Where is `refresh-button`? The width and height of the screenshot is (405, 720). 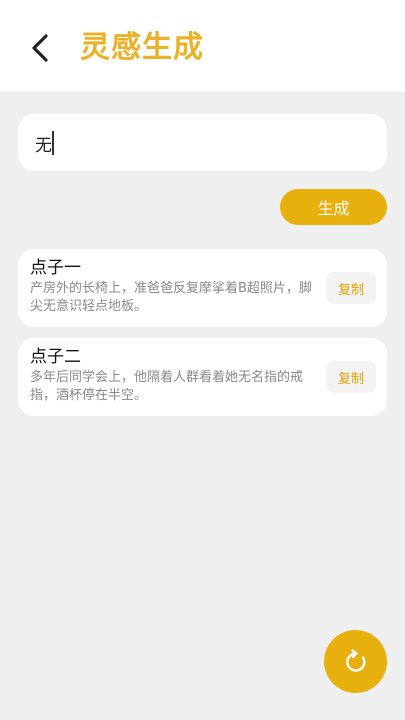
refresh-button is located at coordinates (355, 661).